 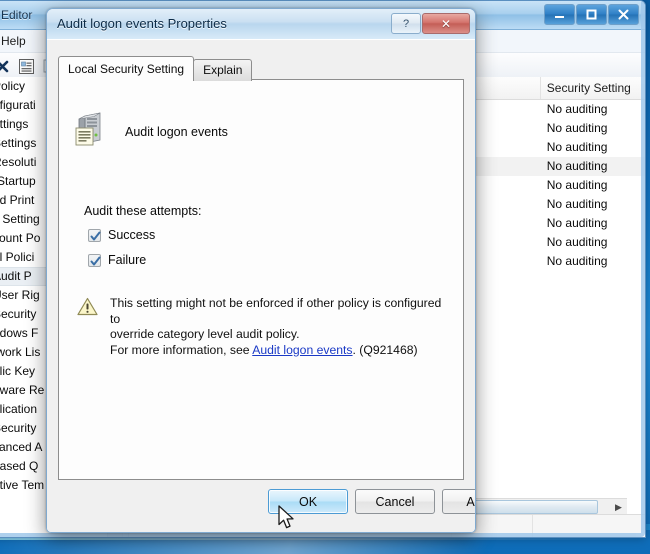 I want to click on ok-button: OK, so click(x=308, y=501).